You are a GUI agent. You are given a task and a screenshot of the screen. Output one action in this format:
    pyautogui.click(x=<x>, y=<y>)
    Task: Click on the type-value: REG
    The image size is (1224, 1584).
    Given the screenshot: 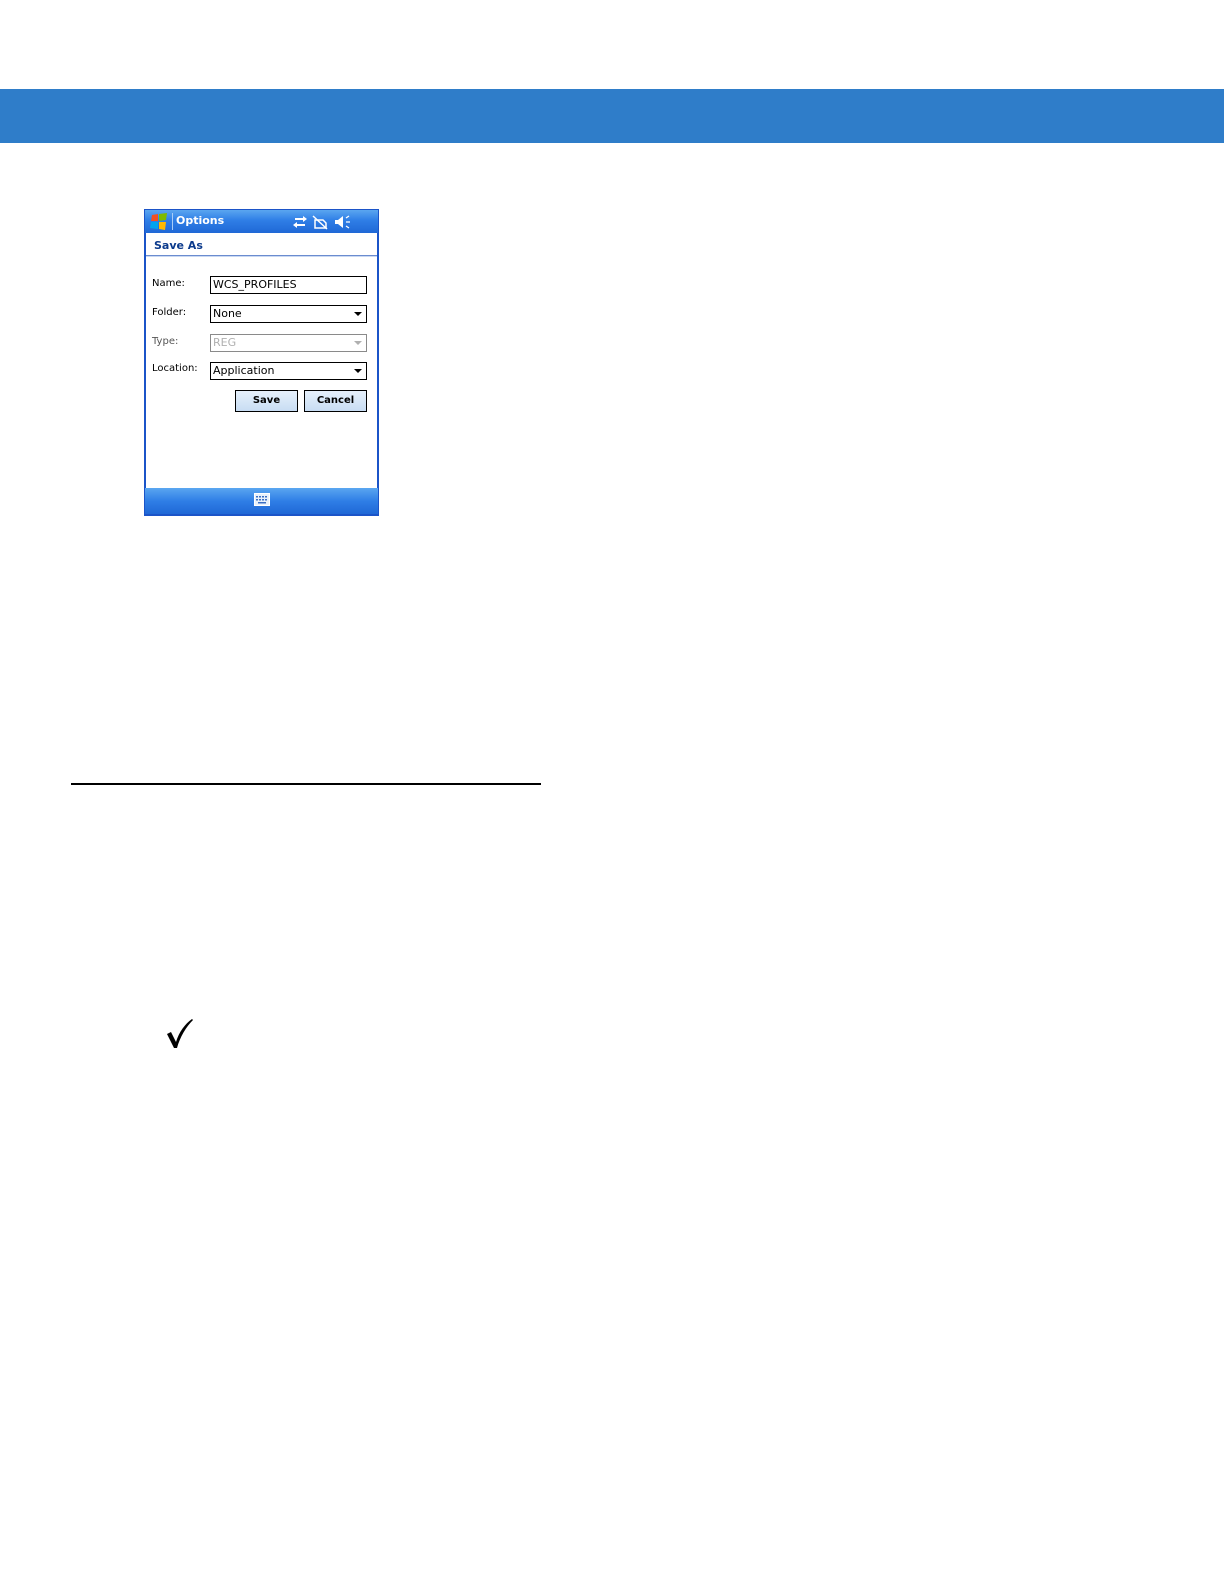 What is the action you would take?
    pyautogui.click(x=225, y=342)
    